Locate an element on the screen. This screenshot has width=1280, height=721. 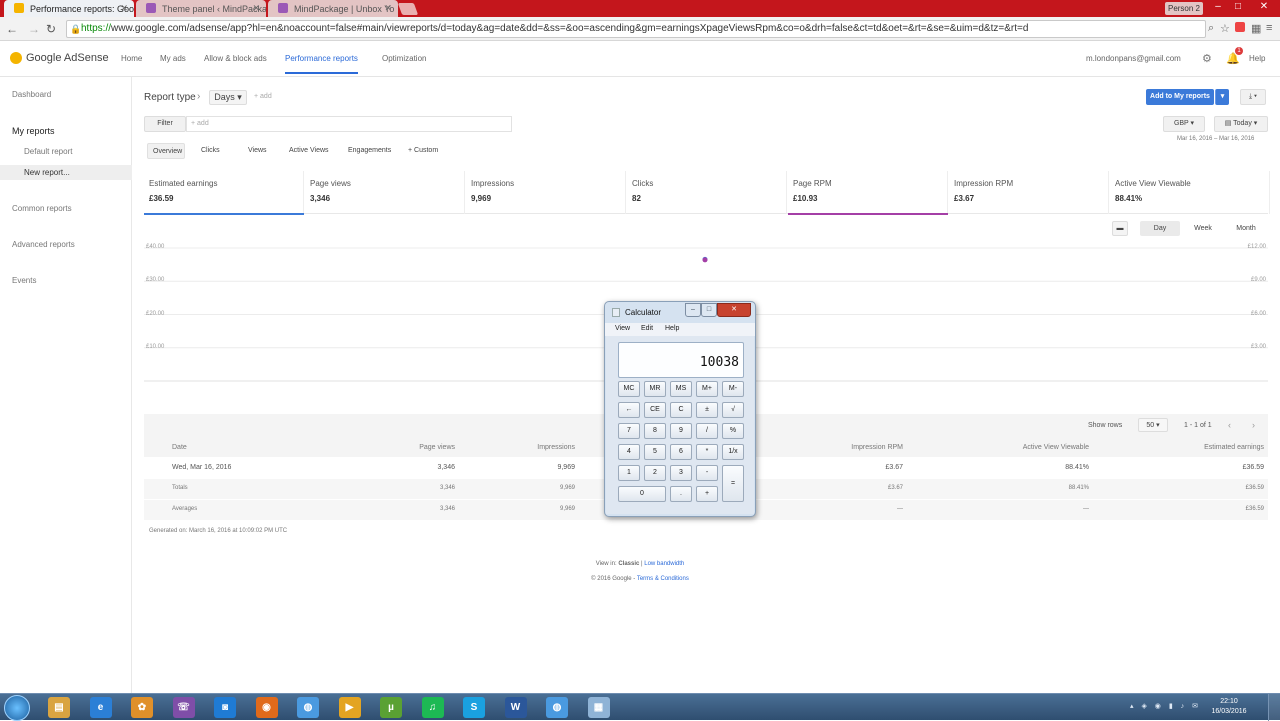
range-week-button: Week is located at coordinates (1203, 228).